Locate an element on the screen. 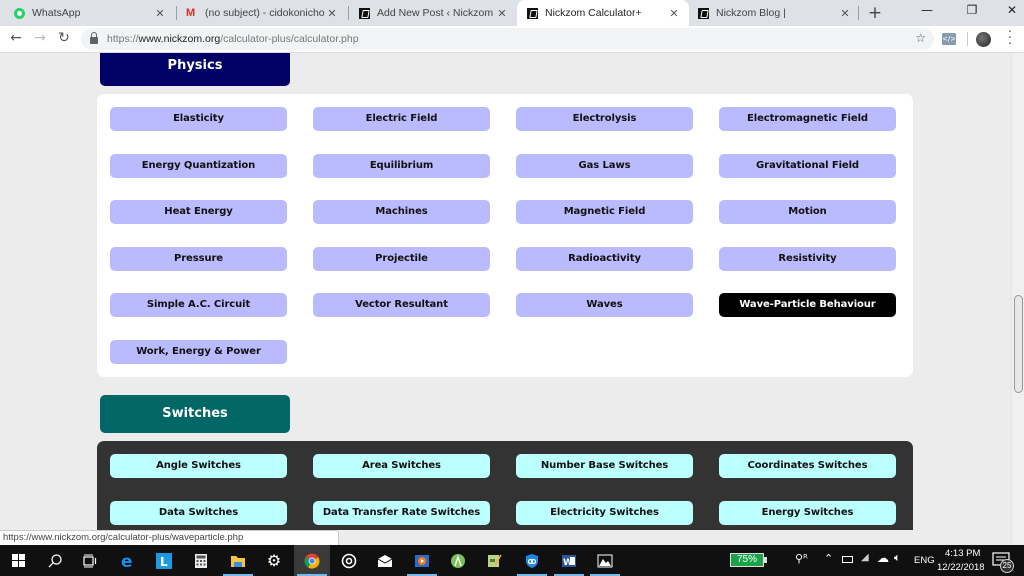 This screenshot has height=576, width=1024. people-icon: ⚲ᴿ is located at coordinates (801, 558).